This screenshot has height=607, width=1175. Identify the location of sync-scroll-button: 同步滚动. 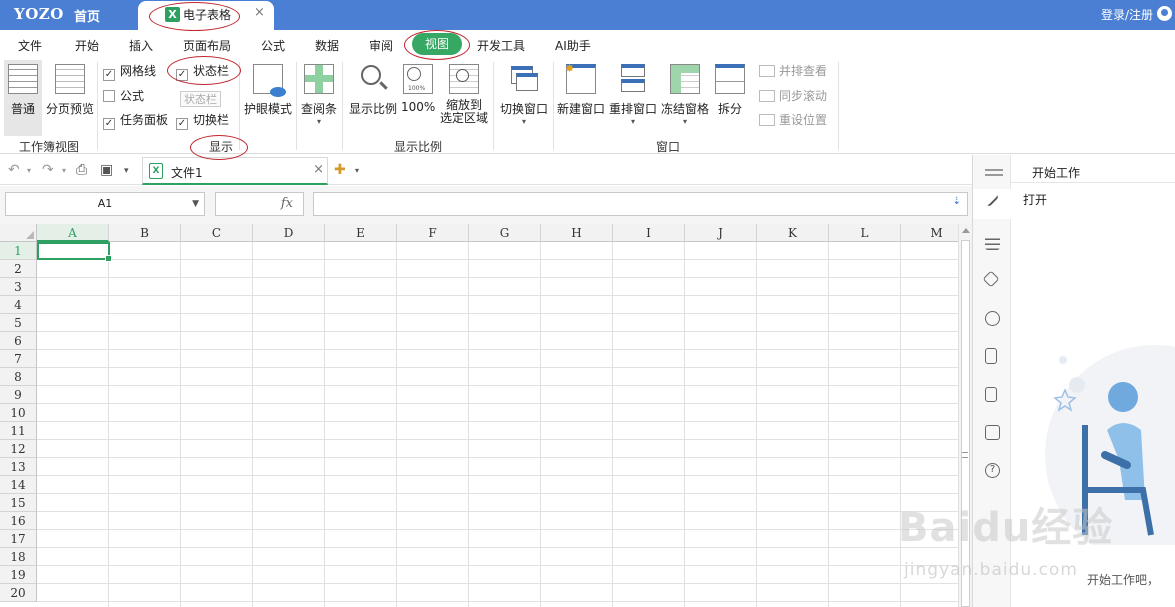
(793, 96).